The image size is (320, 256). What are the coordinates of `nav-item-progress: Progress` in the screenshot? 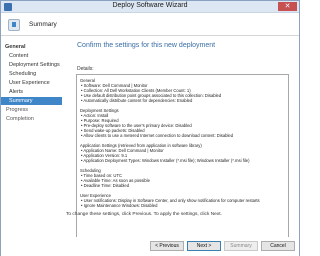 It's located at (17, 110).